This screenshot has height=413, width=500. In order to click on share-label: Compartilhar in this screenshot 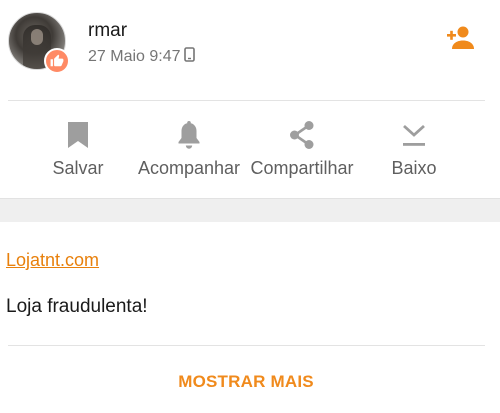, I will do `click(302, 168)`.